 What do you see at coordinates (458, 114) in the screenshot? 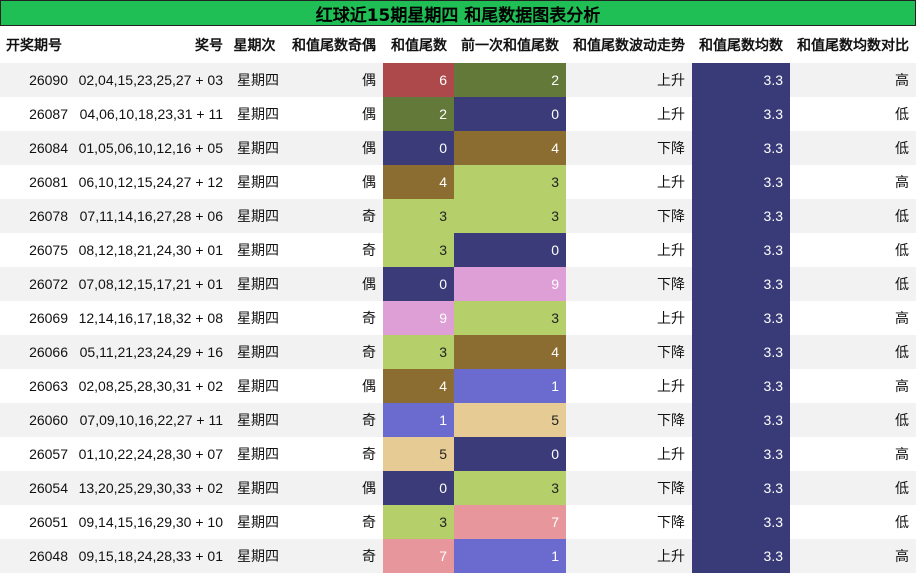
I see `table-row: 26087 04,06,10,18,23,31 + 11 星期四偶 2 0 上升 3.3 低` at bounding box center [458, 114].